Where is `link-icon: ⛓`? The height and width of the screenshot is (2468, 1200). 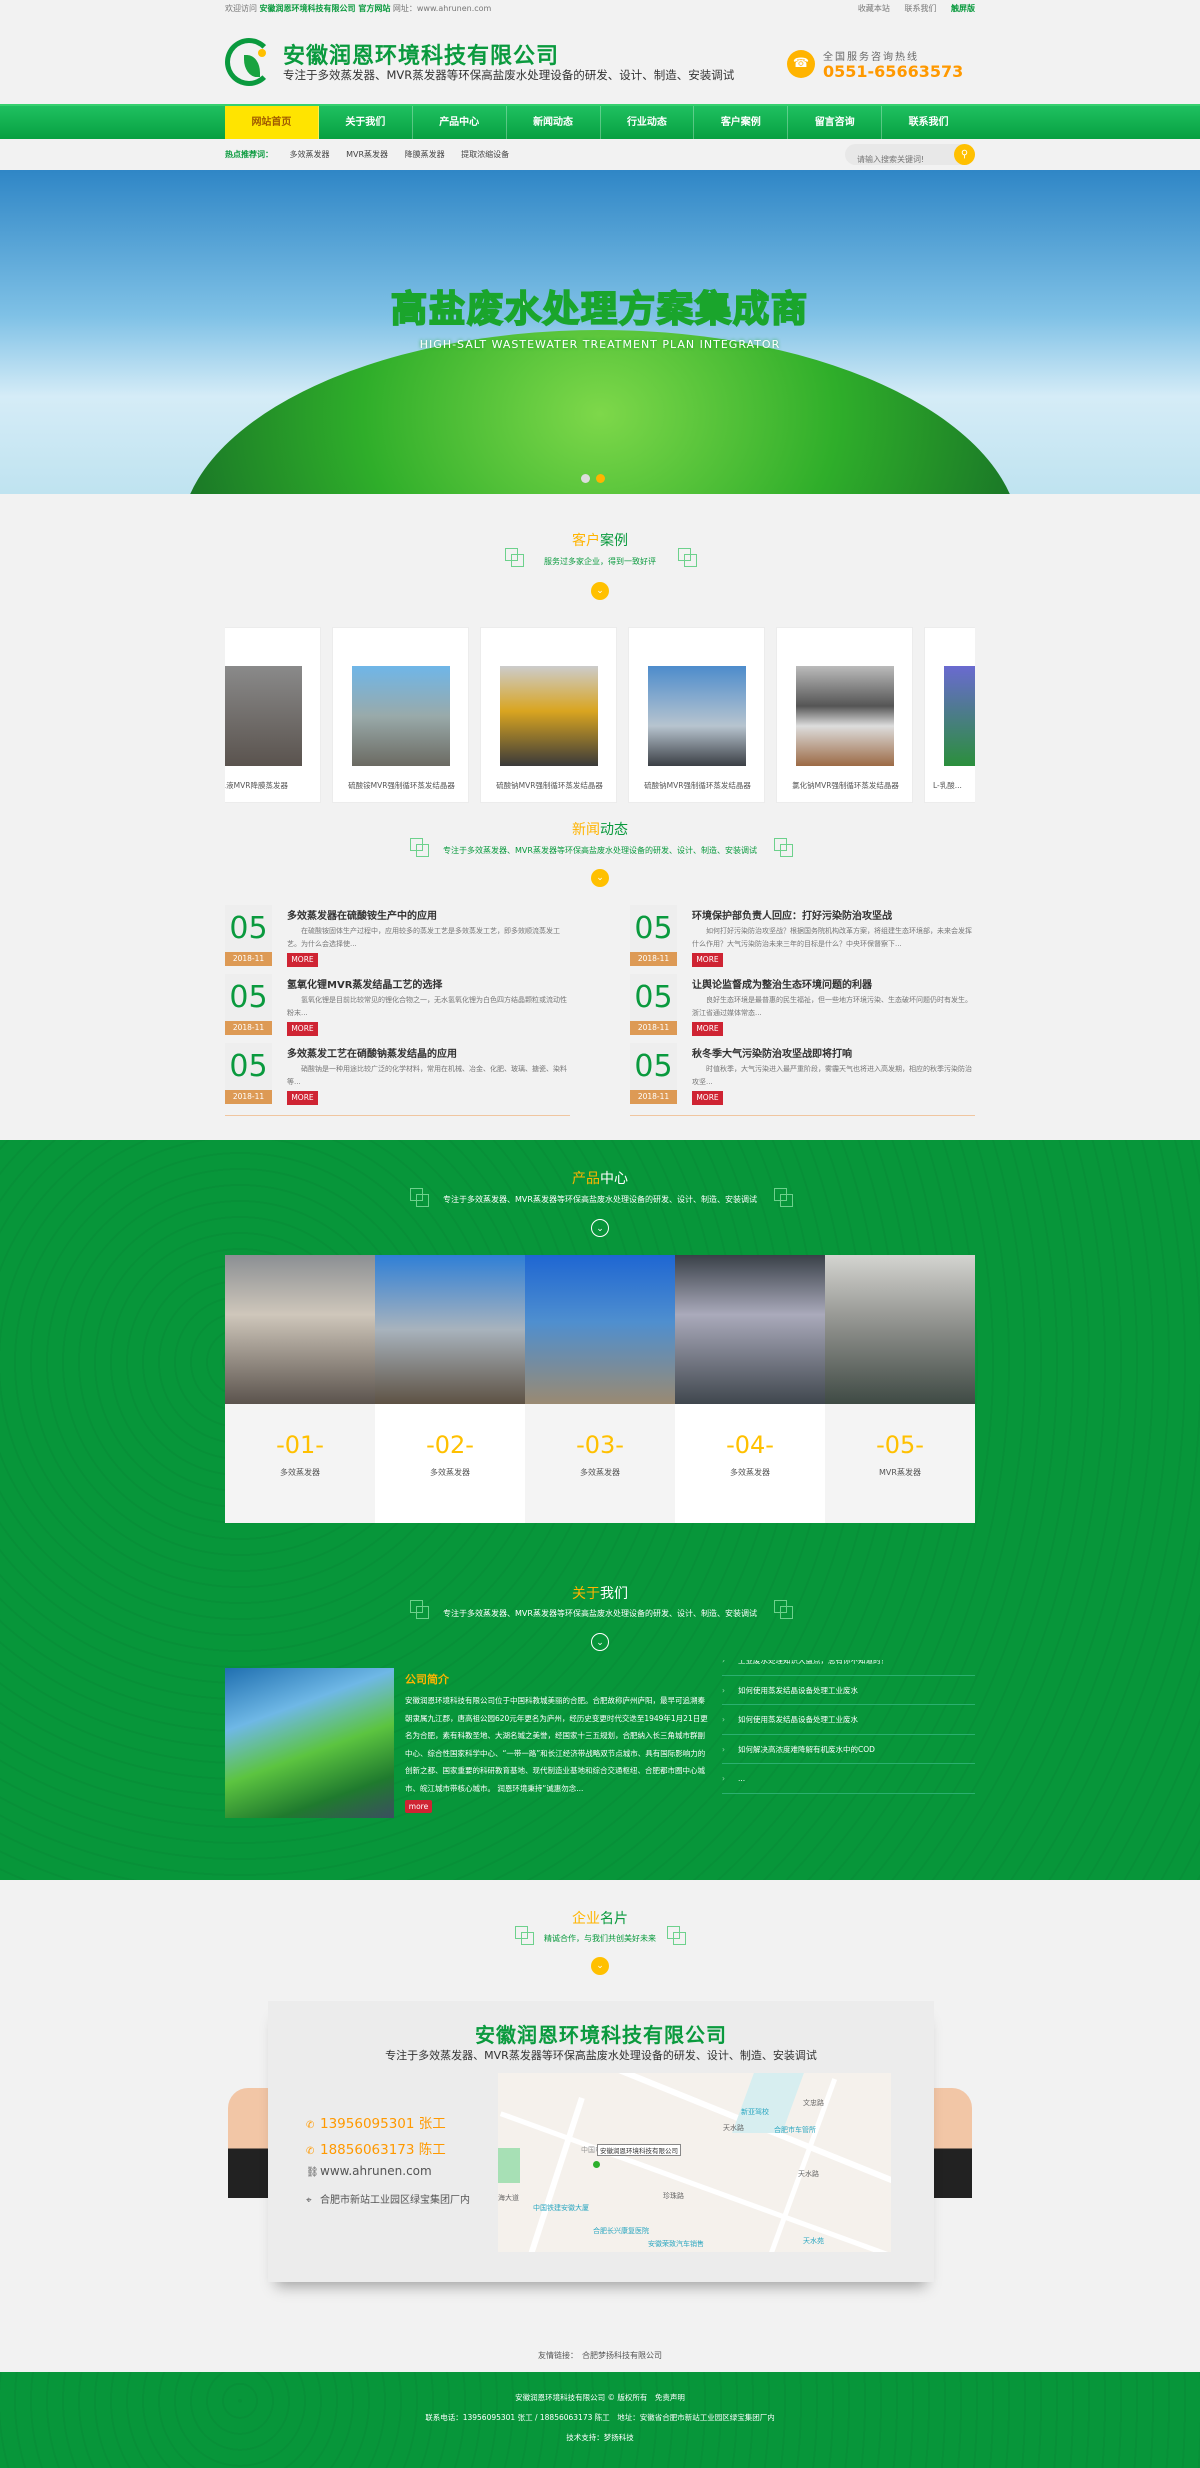
link-icon: ⛓ is located at coordinates (312, 2172).